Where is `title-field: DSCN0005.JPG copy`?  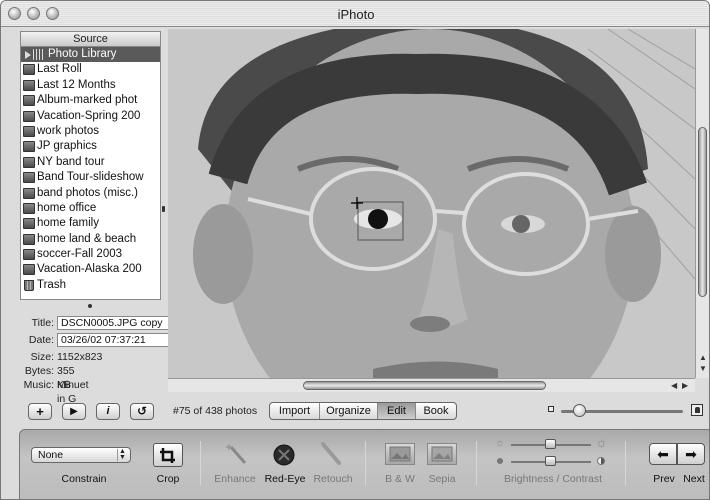 title-field: DSCN0005.JPG copy is located at coordinates (113, 323).